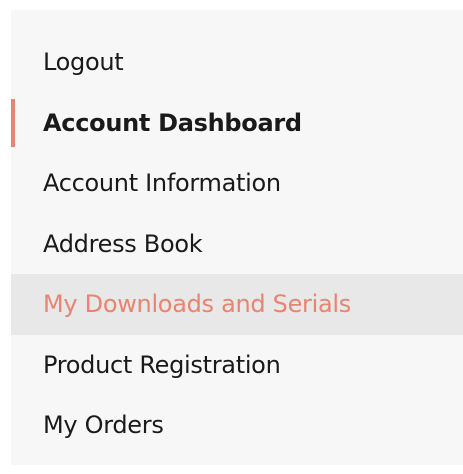 This screenshot has width=463, height=474. Describe the element at coordinates (237, 304) in the screenshot. I see `nav-item-my-downloads-and-serials: My Downloads and Serials` at that location.